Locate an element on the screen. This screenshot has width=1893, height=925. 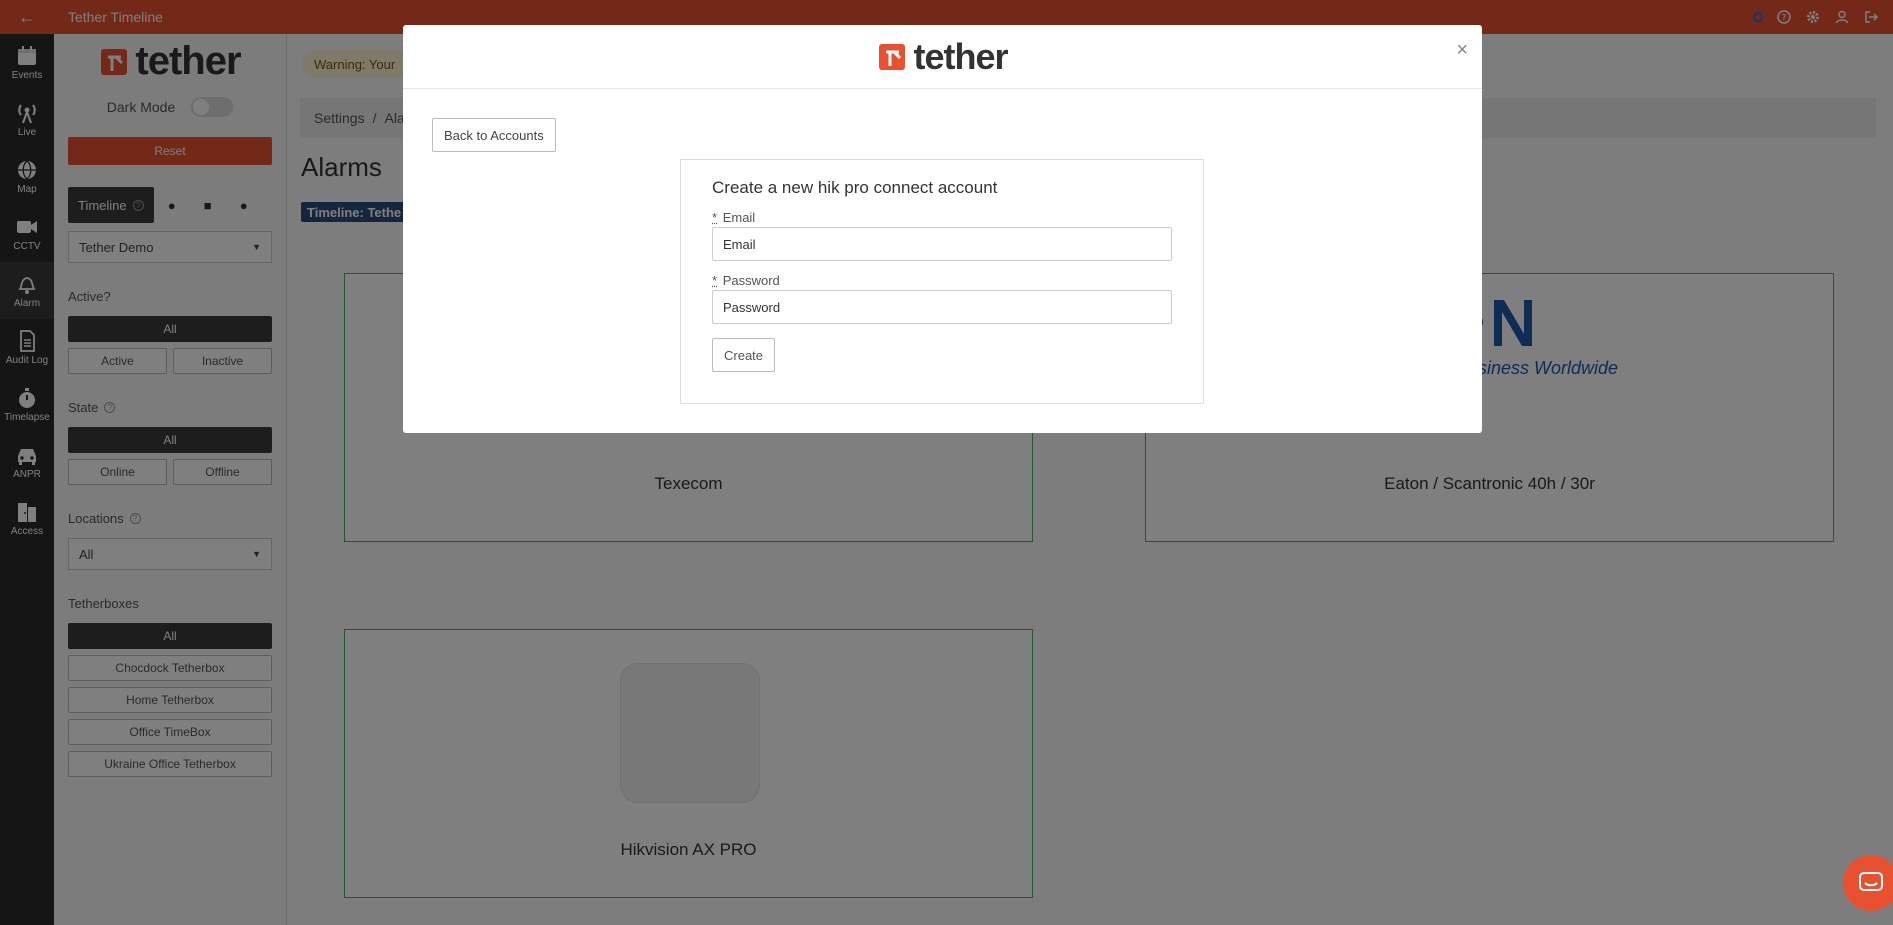
close-icon: × is located at coordinates (1462, 50).